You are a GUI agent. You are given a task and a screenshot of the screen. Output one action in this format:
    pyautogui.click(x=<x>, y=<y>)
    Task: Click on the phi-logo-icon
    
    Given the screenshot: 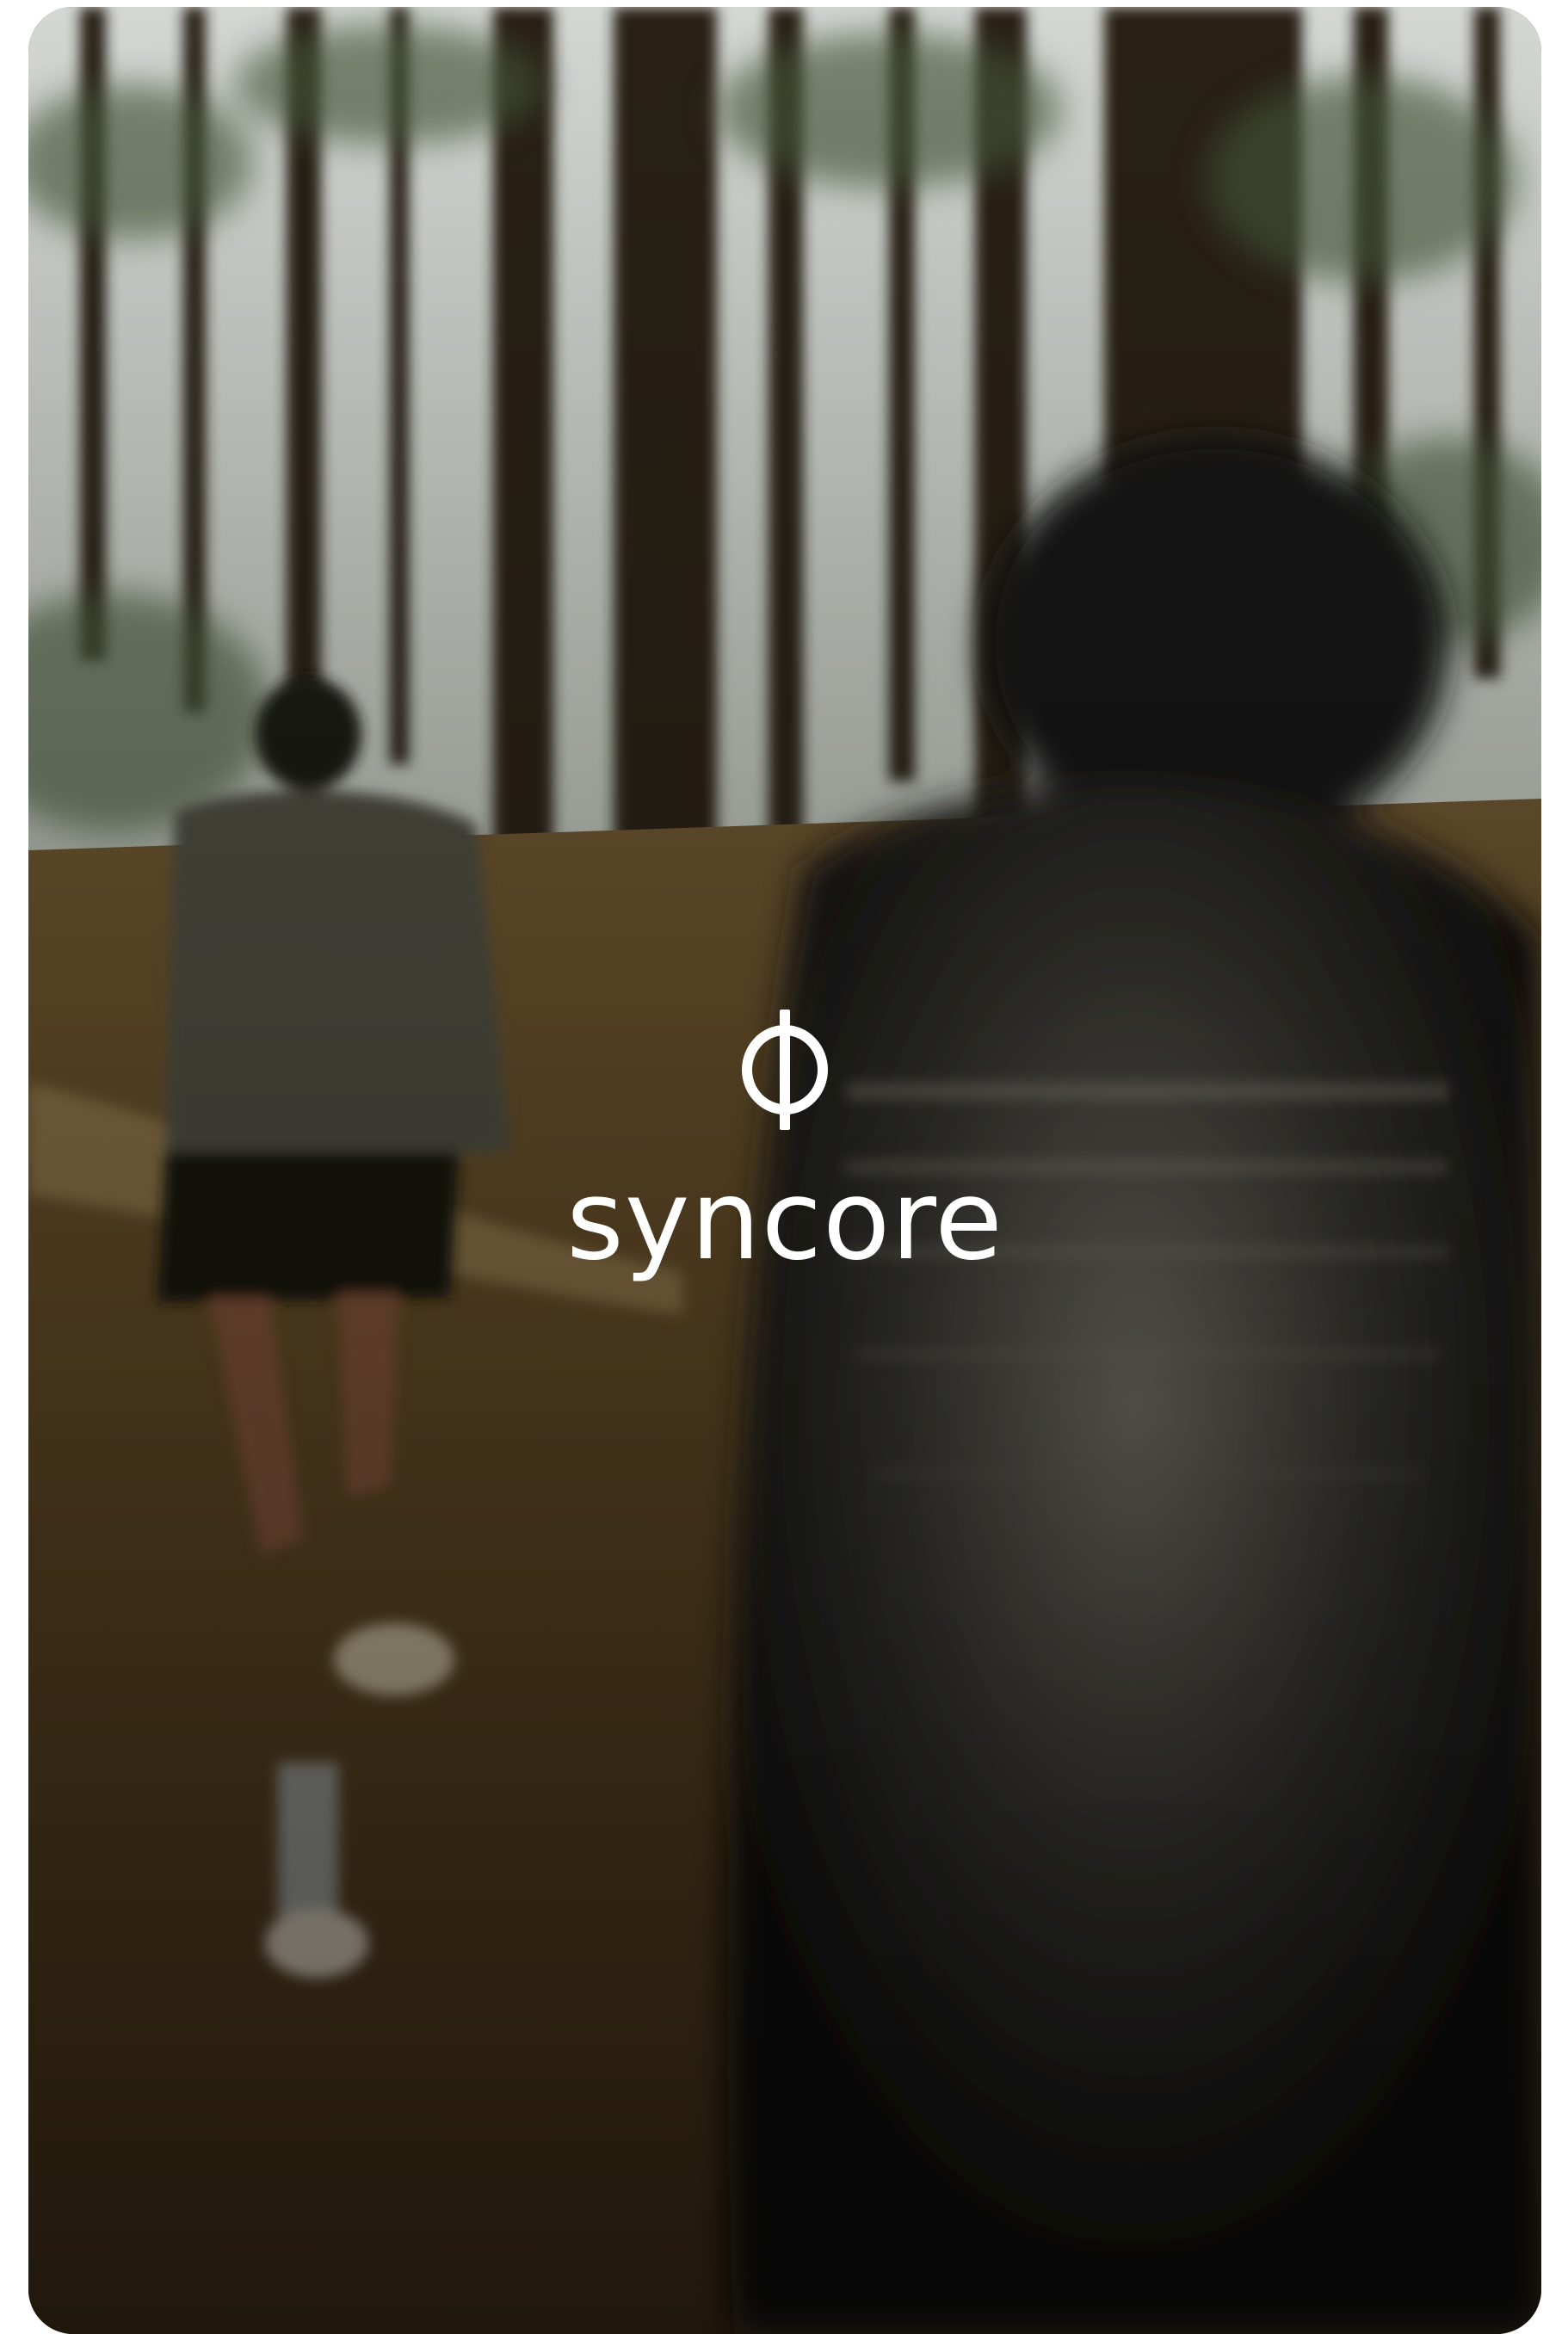 What is the action you would take?
    pyautogui.click(x=785, y=1070)
    